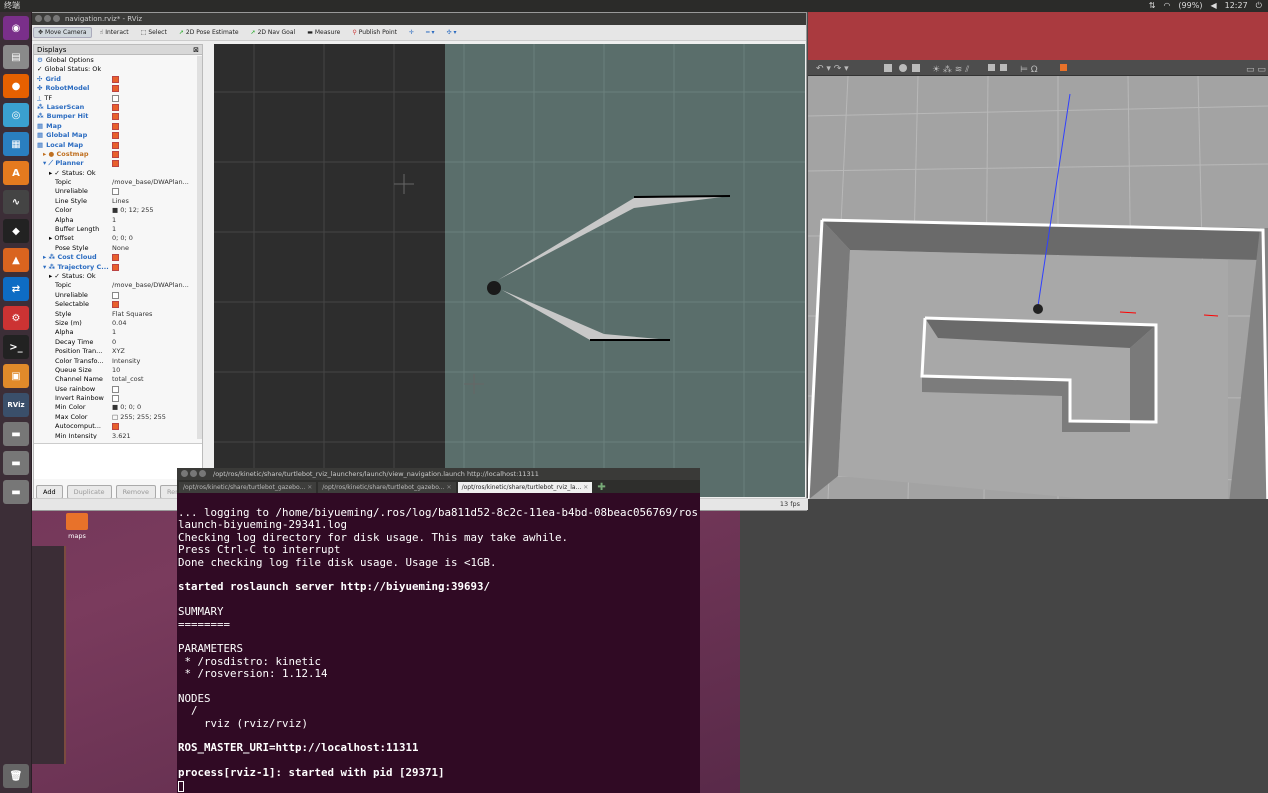 The image size is (1268, 793). I want to click on display-tree-row: ▸ Offset 0; 0; 0, so click(118, 238).